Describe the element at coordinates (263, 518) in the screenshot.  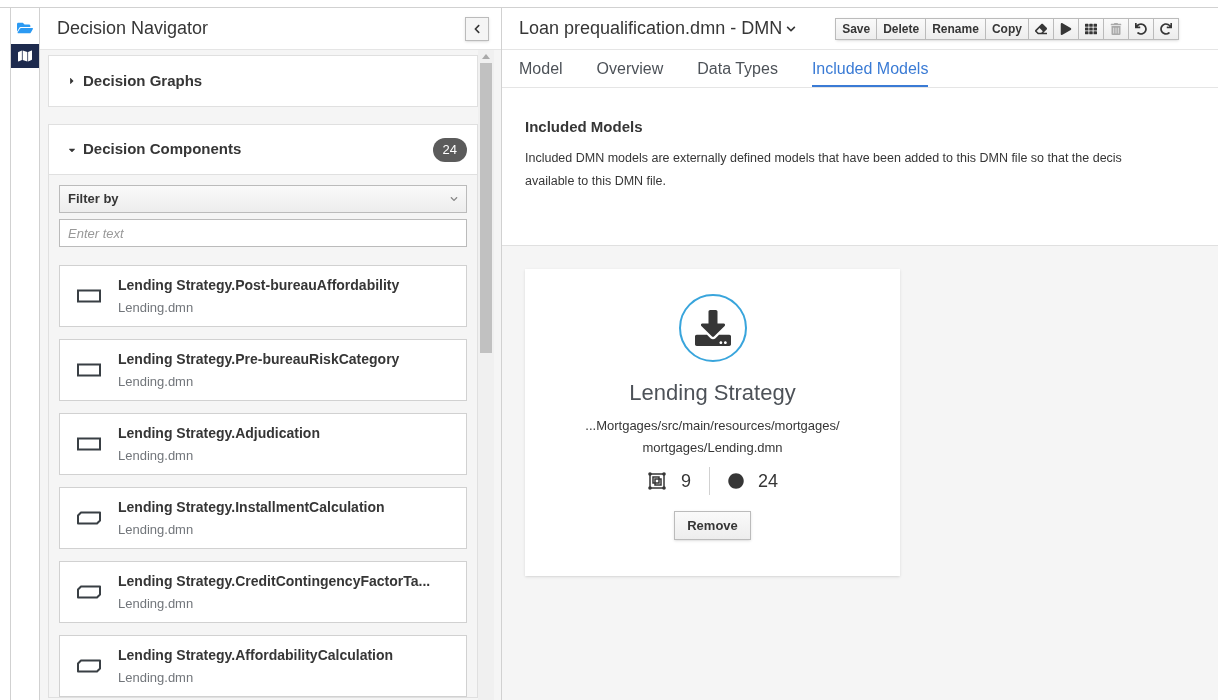
I see `component-item: Lending Strategy.InstallmentCalculation Lending.dmn` at that location.